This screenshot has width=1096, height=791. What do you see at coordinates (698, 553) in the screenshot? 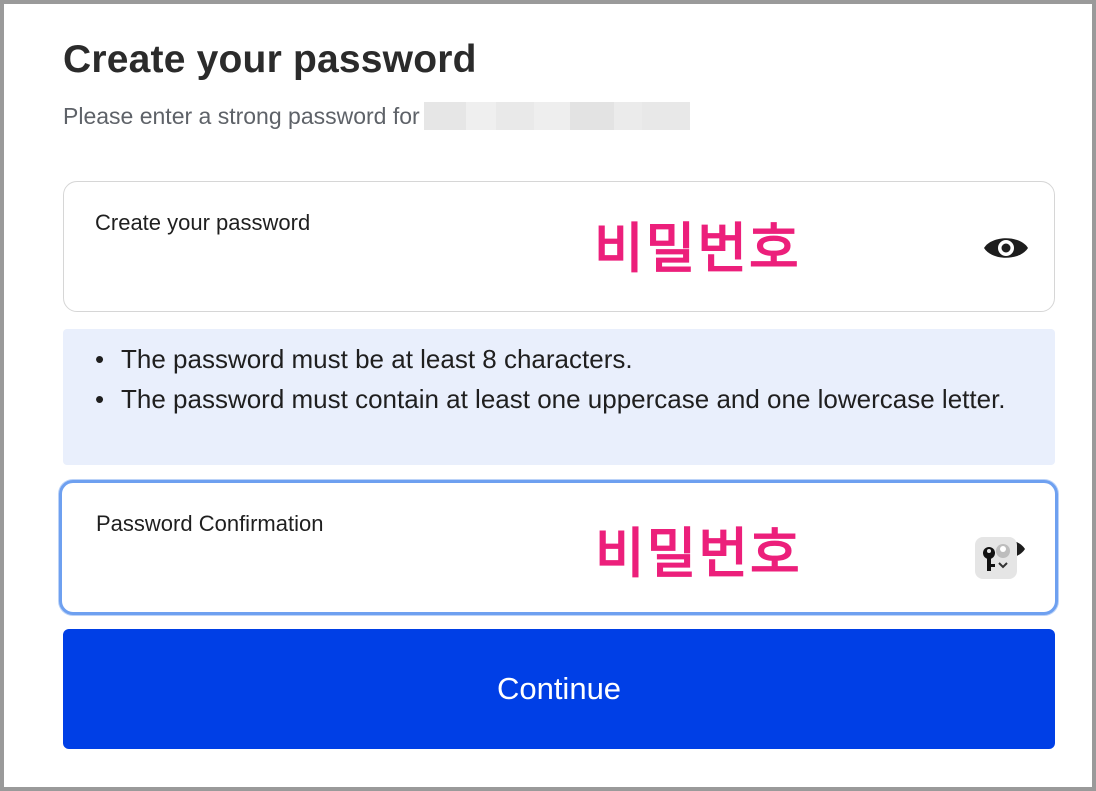
I see `password-confirmation-value: 비밀번호` at bounding box center [698, 553].